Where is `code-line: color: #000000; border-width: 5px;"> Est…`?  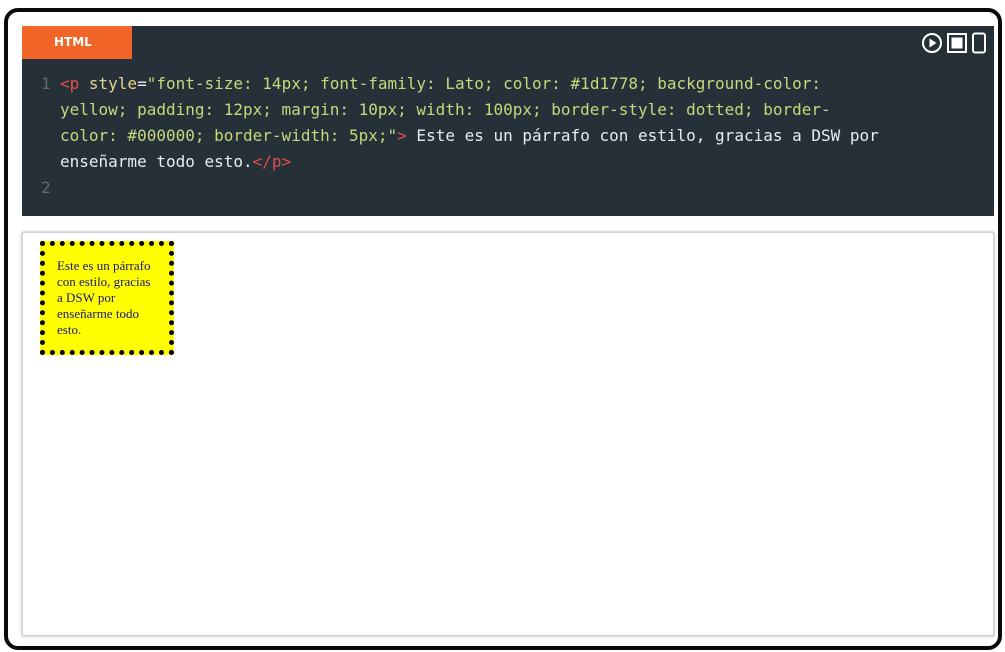 code-line: color: #000000; border-width: 5px;"> Est… is located at coordinates (508, 136).